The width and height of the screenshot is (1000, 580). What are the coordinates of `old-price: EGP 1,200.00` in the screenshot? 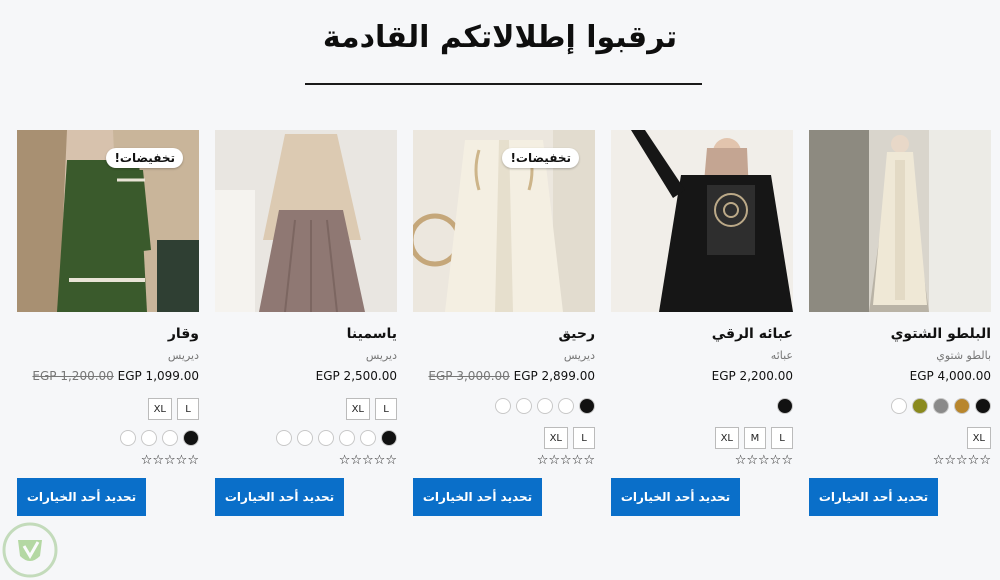 It's located at (73, 376).